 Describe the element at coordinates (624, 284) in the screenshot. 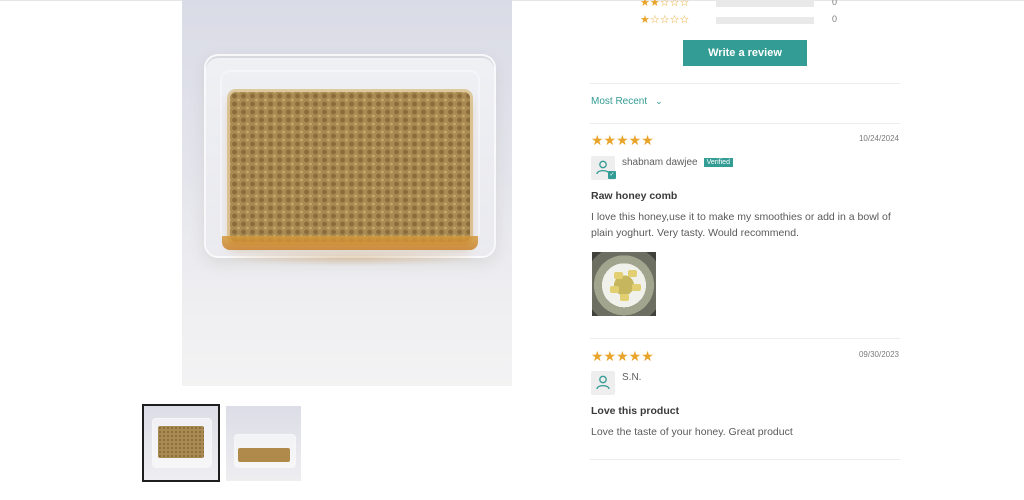

I see `review-photo` at that location.